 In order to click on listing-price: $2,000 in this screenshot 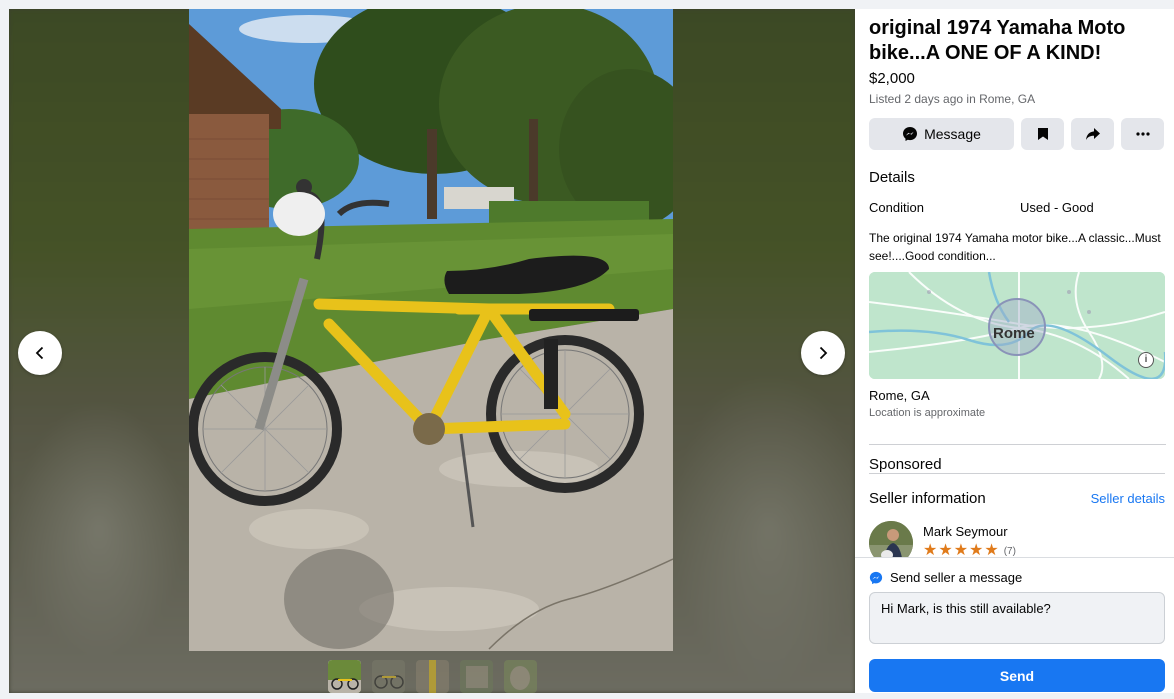, I will do `click(892, 78)`.